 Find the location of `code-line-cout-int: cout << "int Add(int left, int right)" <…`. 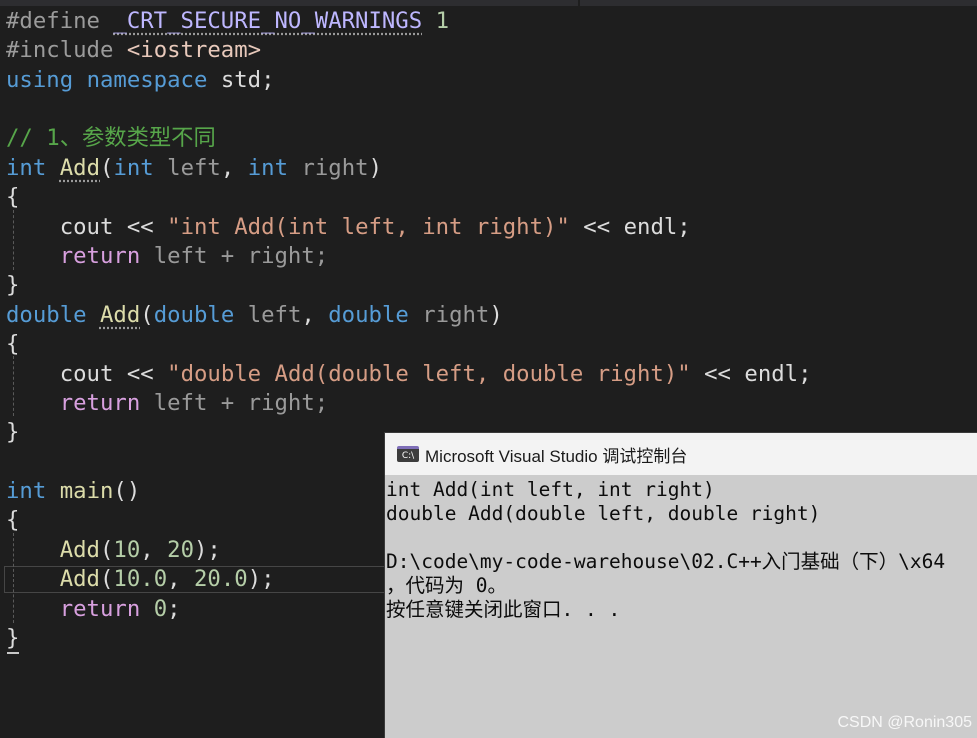

code-line-cout-int: cout << "int Add(int left, int right)" <… is located at coordinates (375, 227).